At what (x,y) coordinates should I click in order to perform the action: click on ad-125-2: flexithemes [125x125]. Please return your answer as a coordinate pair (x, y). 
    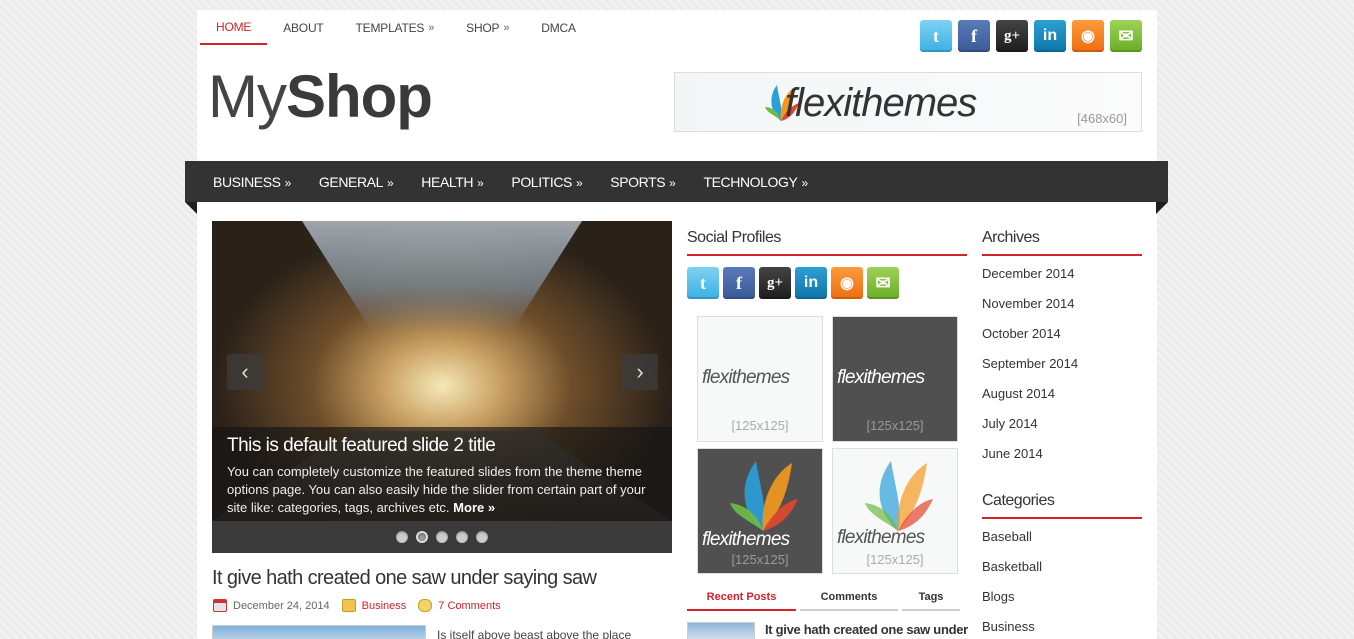
    Looking at the image, I should click on (895, 379).